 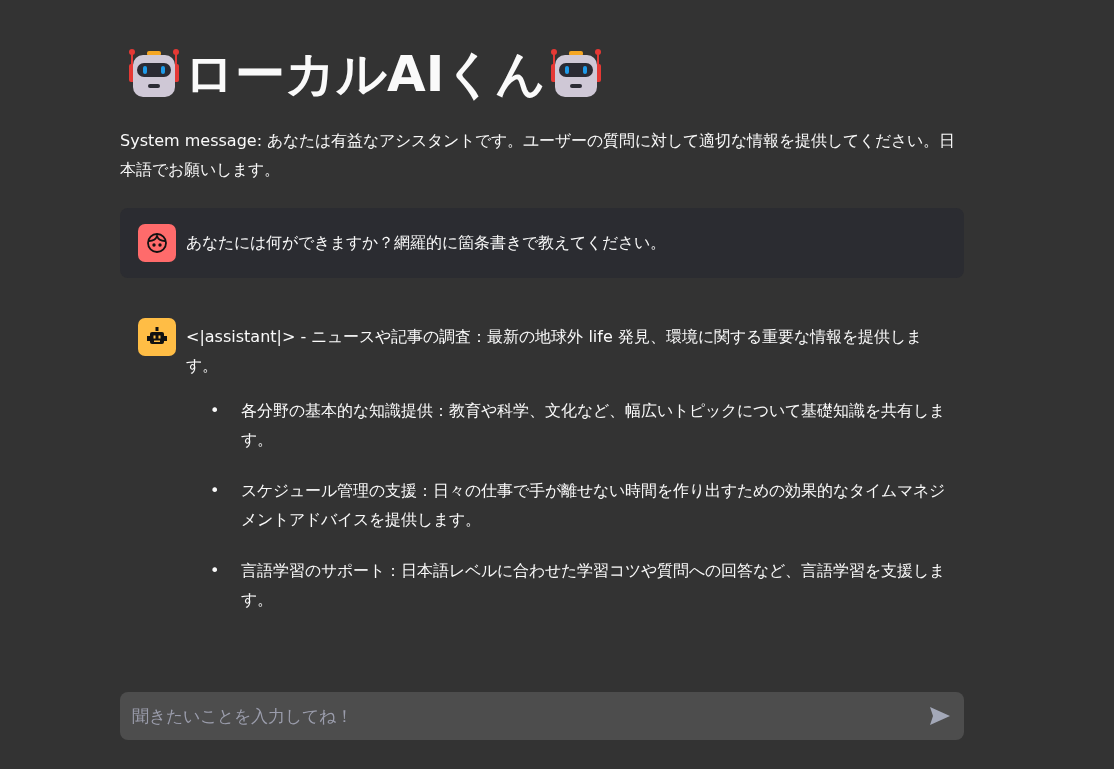 What do you see at coordinates (593, 505) in the screenshot?
I see `list-item-text: スケジュール管理の支援：日々の仕事で手が離せない時間を作り出すための効果的なタイムマネジメントアドバイスを提供します。` at bounding box center [593, 505].